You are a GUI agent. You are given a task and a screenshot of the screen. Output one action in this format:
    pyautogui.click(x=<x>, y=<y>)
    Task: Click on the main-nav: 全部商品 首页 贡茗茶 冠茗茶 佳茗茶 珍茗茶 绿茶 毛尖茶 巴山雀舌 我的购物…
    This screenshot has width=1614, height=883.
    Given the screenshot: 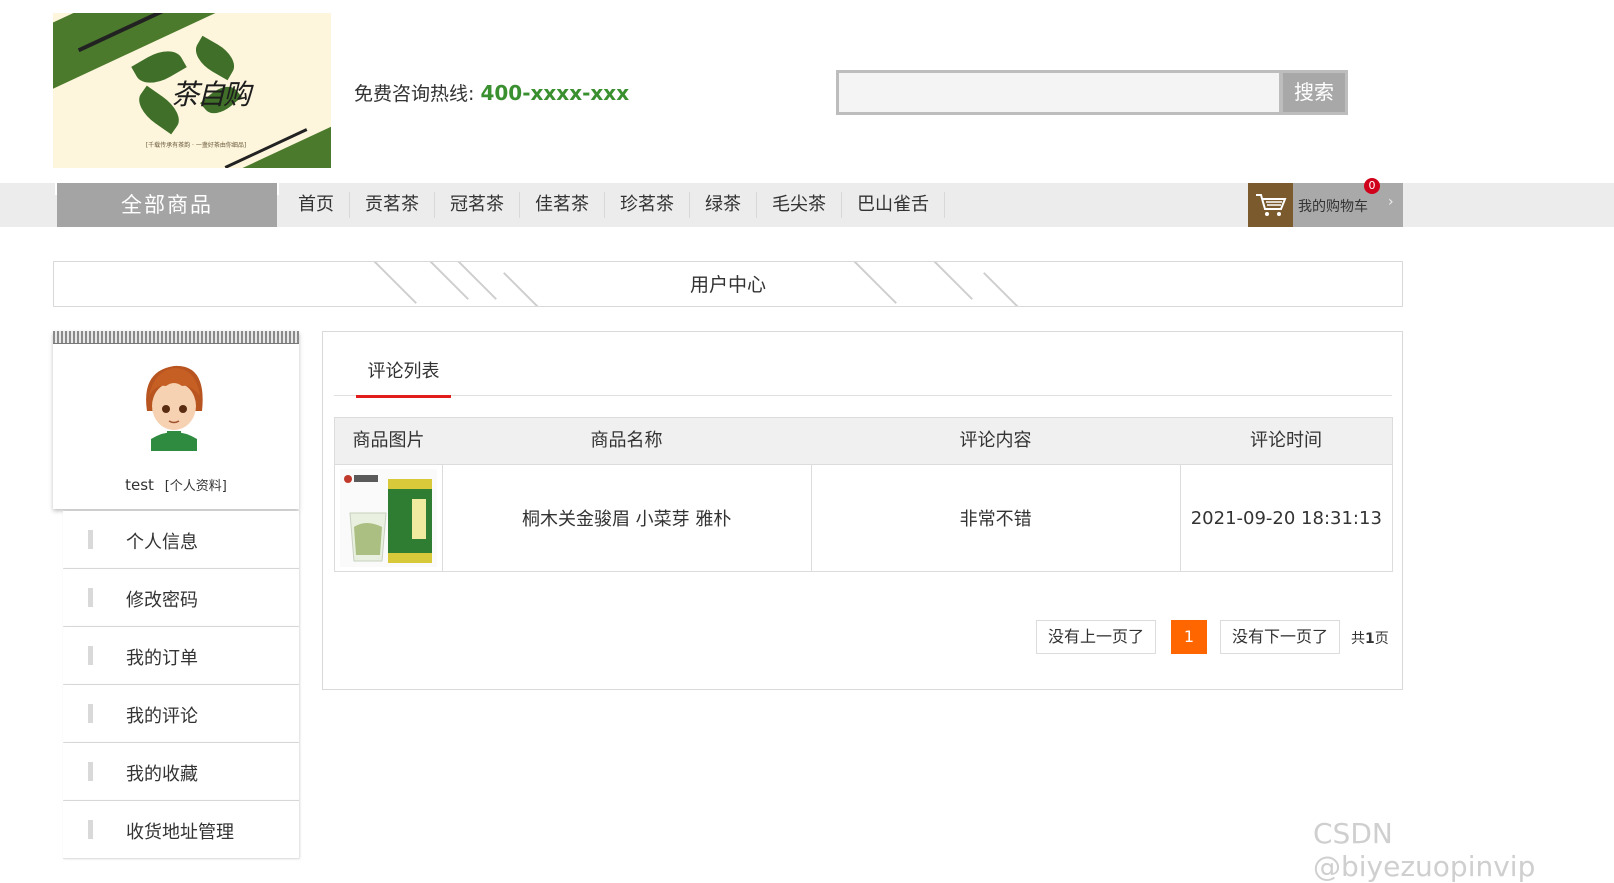 What is the action you would take?
    pyautogui.click(x=807, y=202)
    